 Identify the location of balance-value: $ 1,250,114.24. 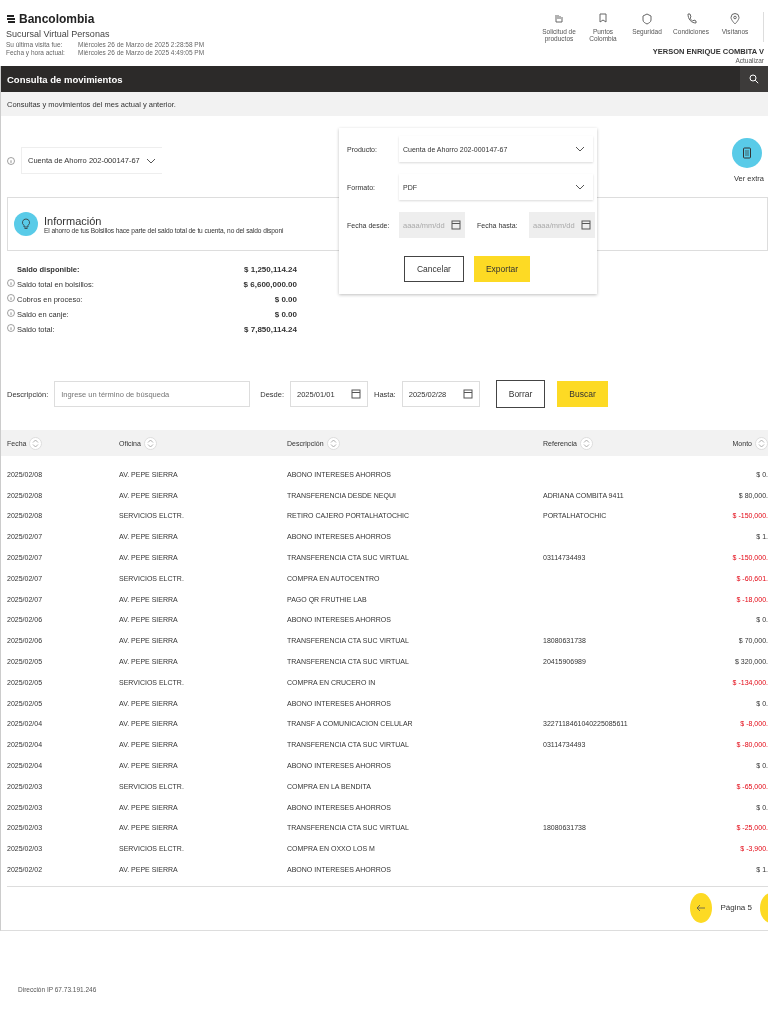
(270, 269).